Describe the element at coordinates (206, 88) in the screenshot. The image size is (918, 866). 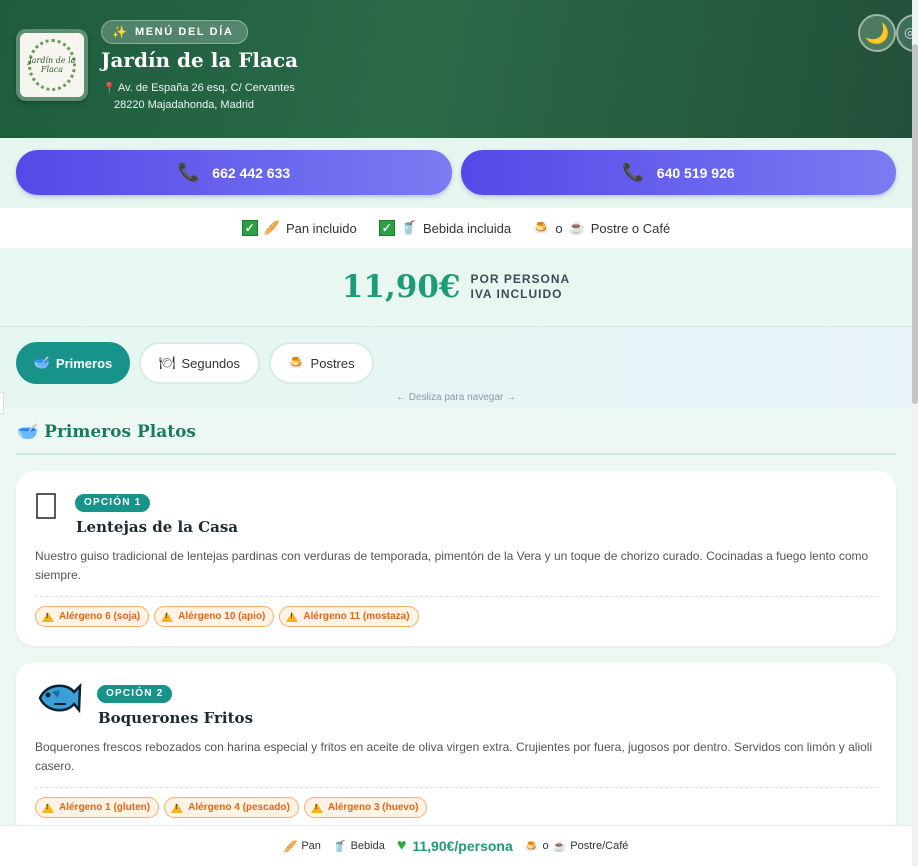
I see `address-line-1: Av. de España 26 esq. C/ Cervantes` at that location.